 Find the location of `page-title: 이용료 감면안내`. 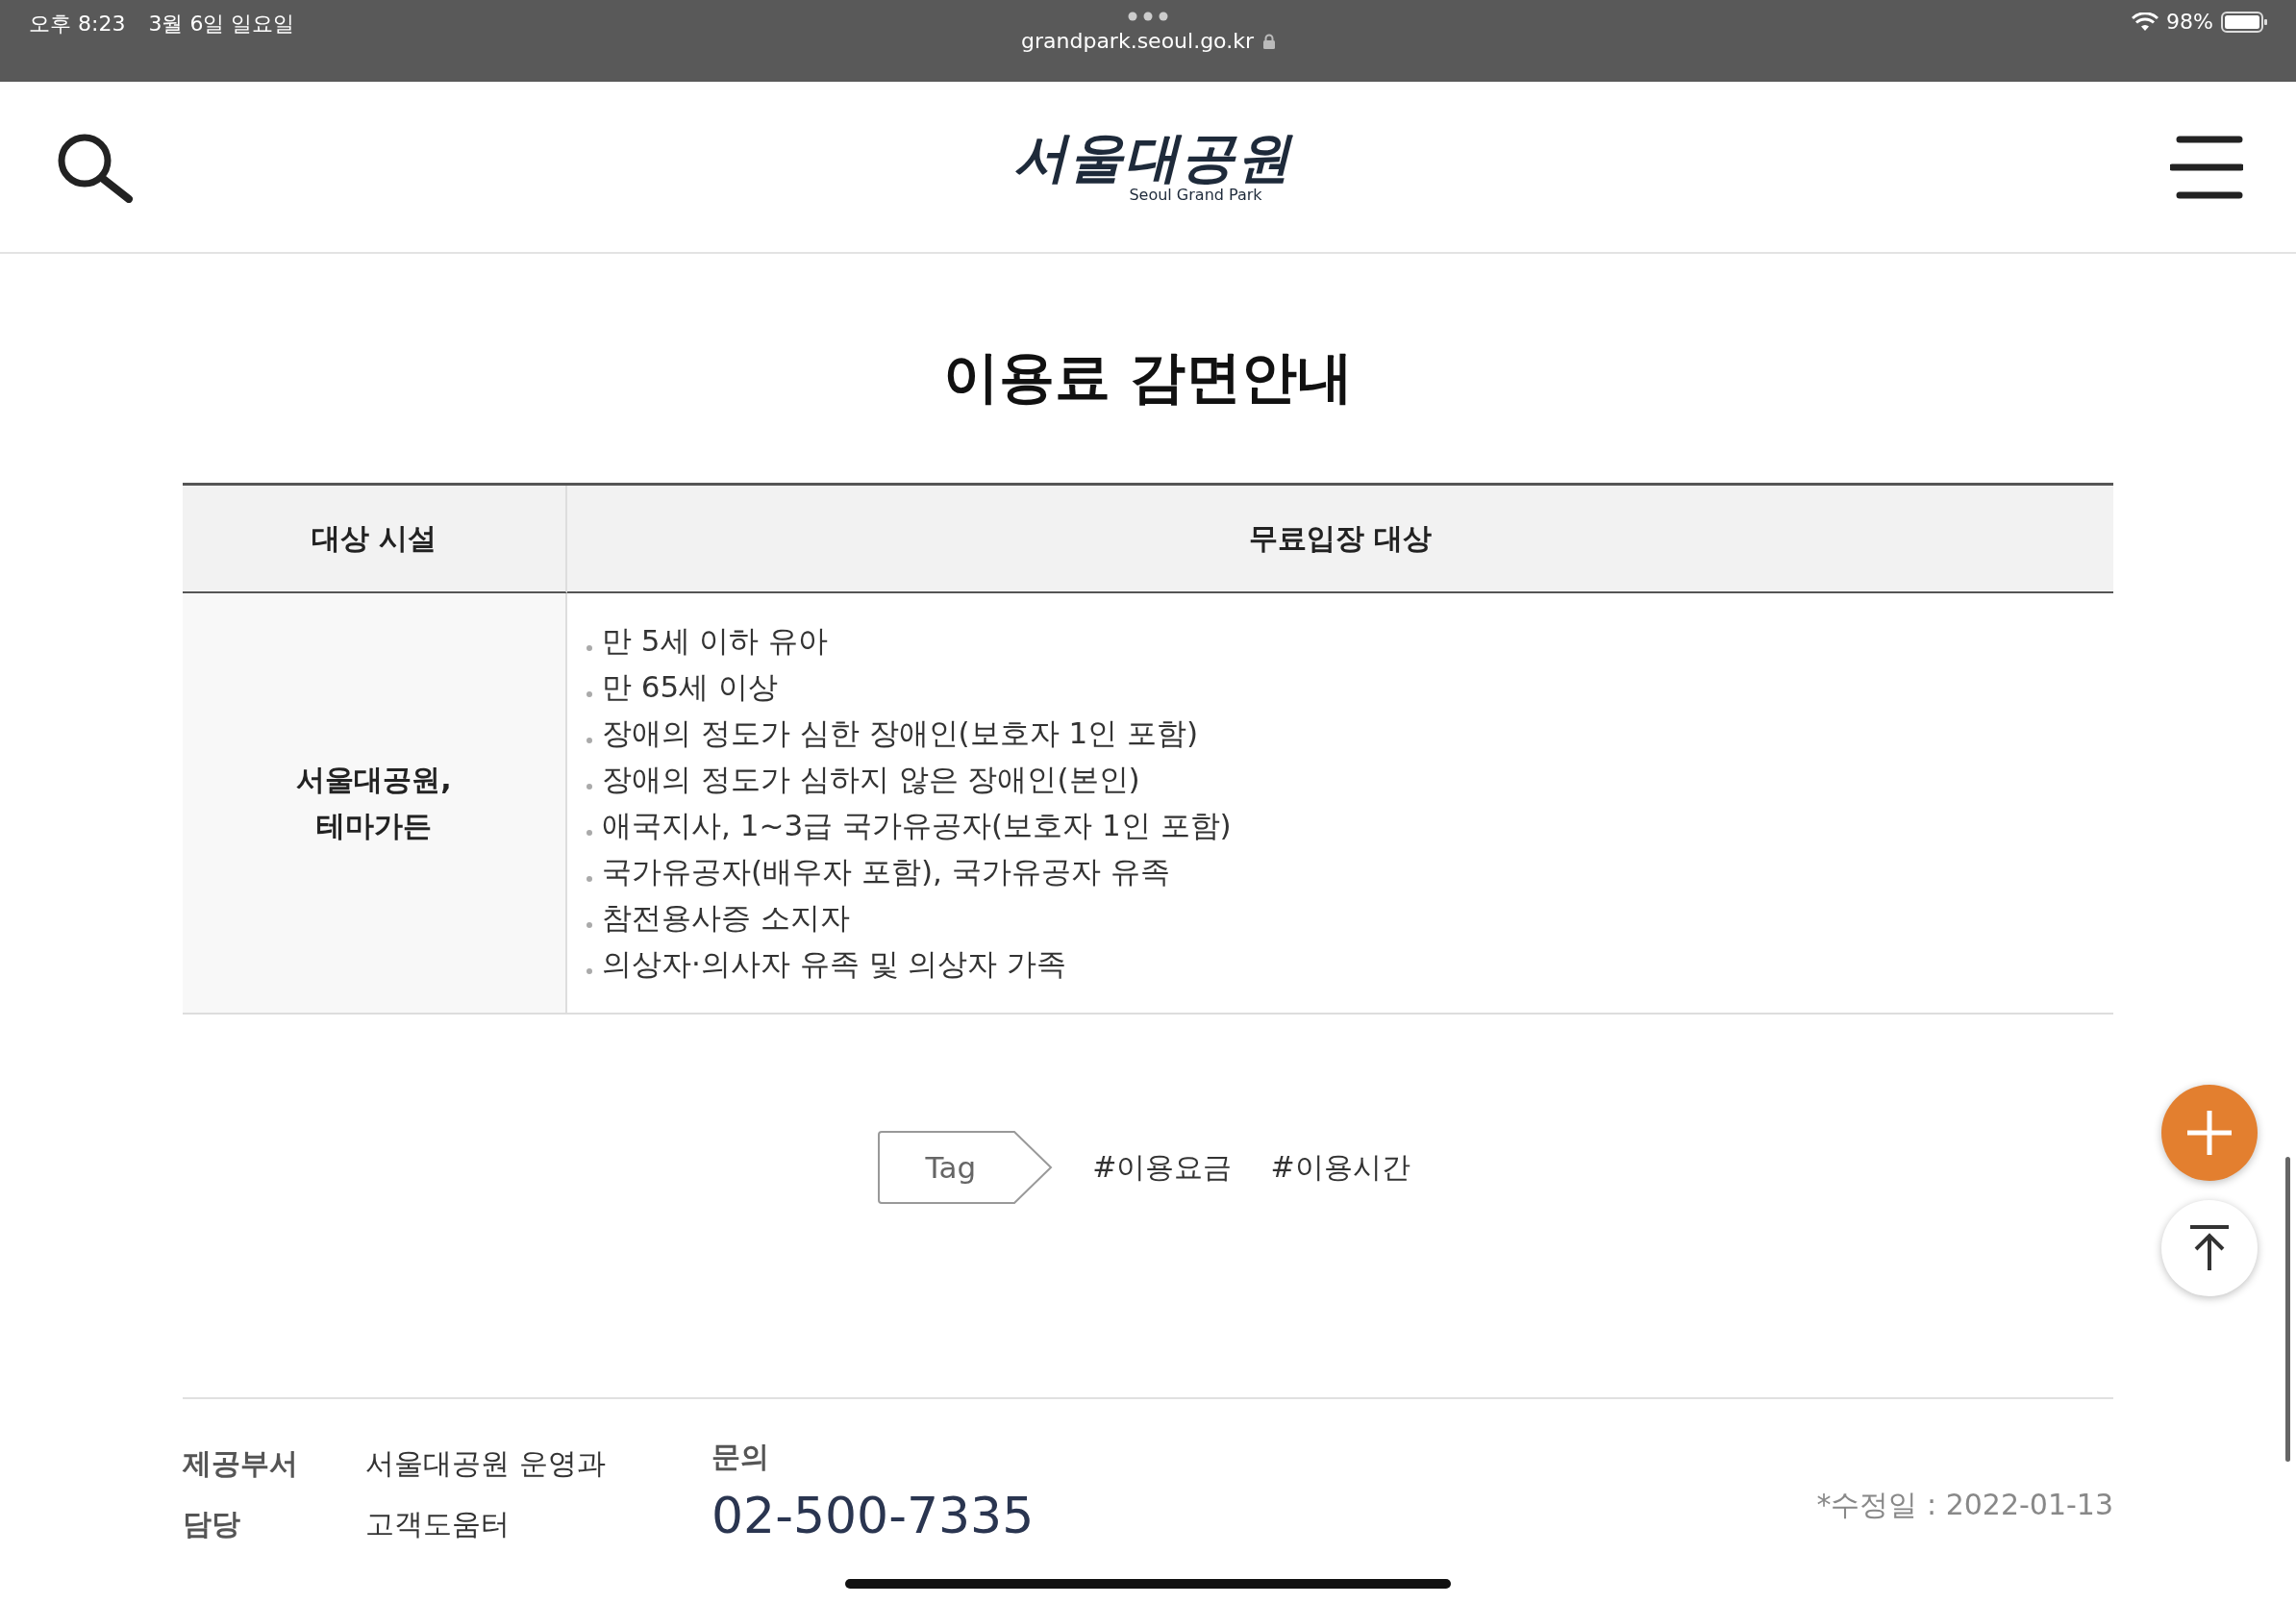

page-title: 이용료 감면안내 is located at coordinates (1148, 377).